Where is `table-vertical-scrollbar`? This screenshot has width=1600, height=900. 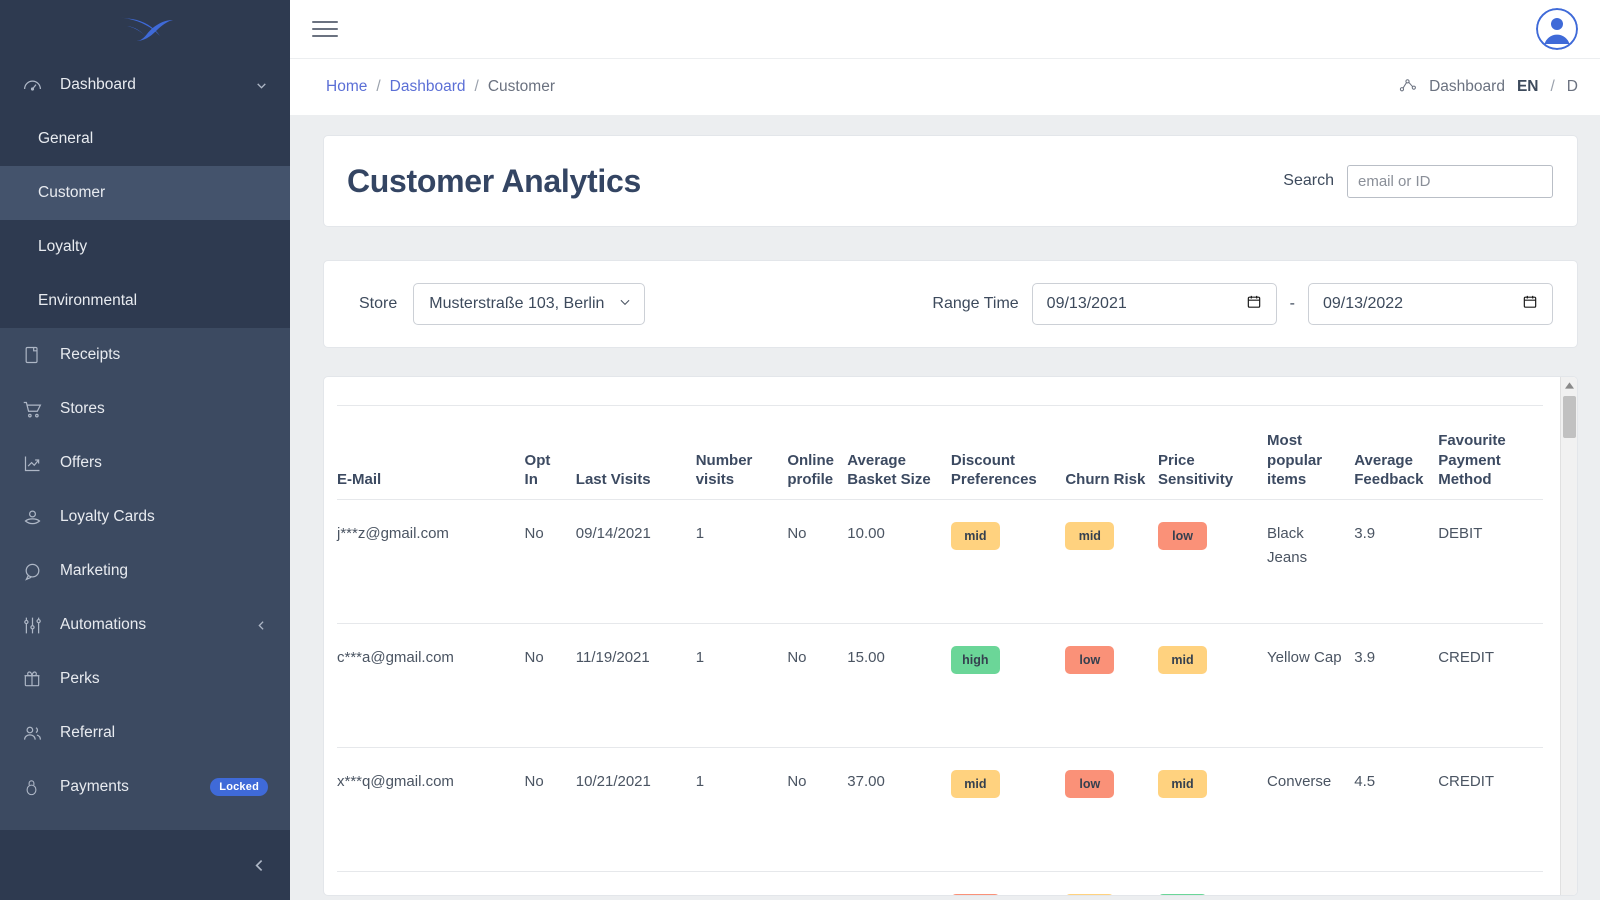 table-vertical-scrollbar is located at coordinates (1568, 636).